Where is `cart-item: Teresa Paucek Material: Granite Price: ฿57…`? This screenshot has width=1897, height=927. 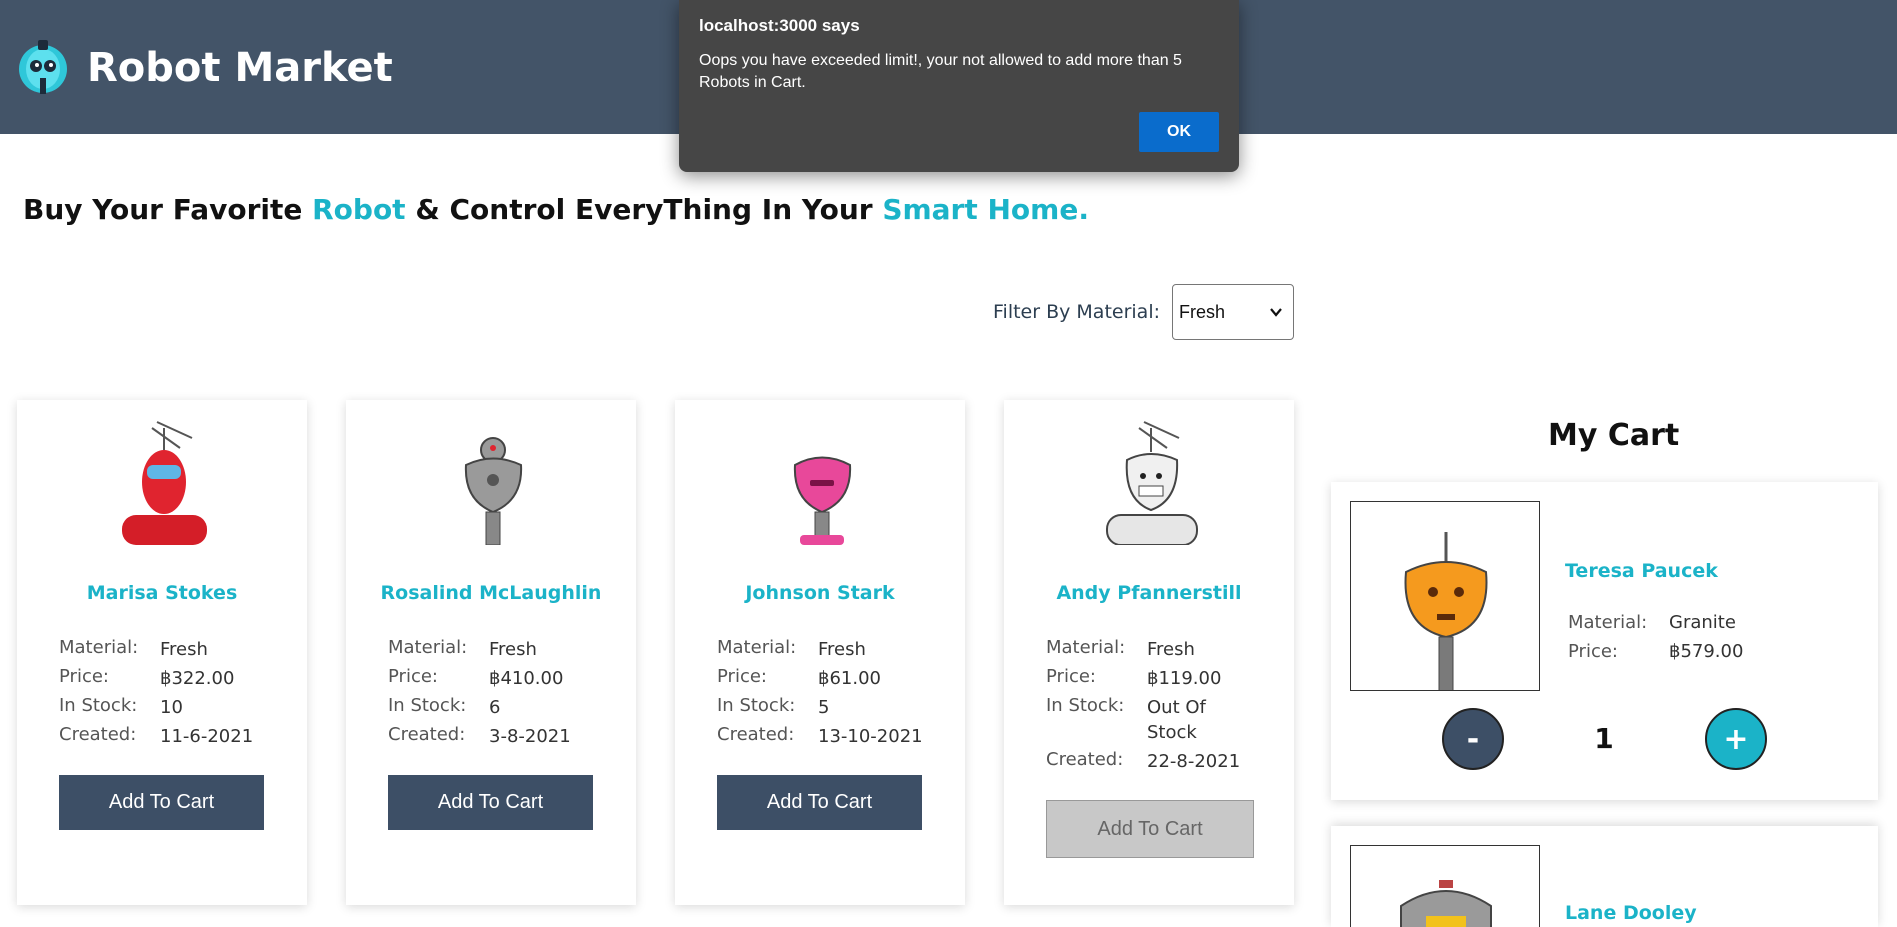
cart-item: Teresa Paucek Material: Granite Price: ฿57… is located at coordinates (1604, 641).